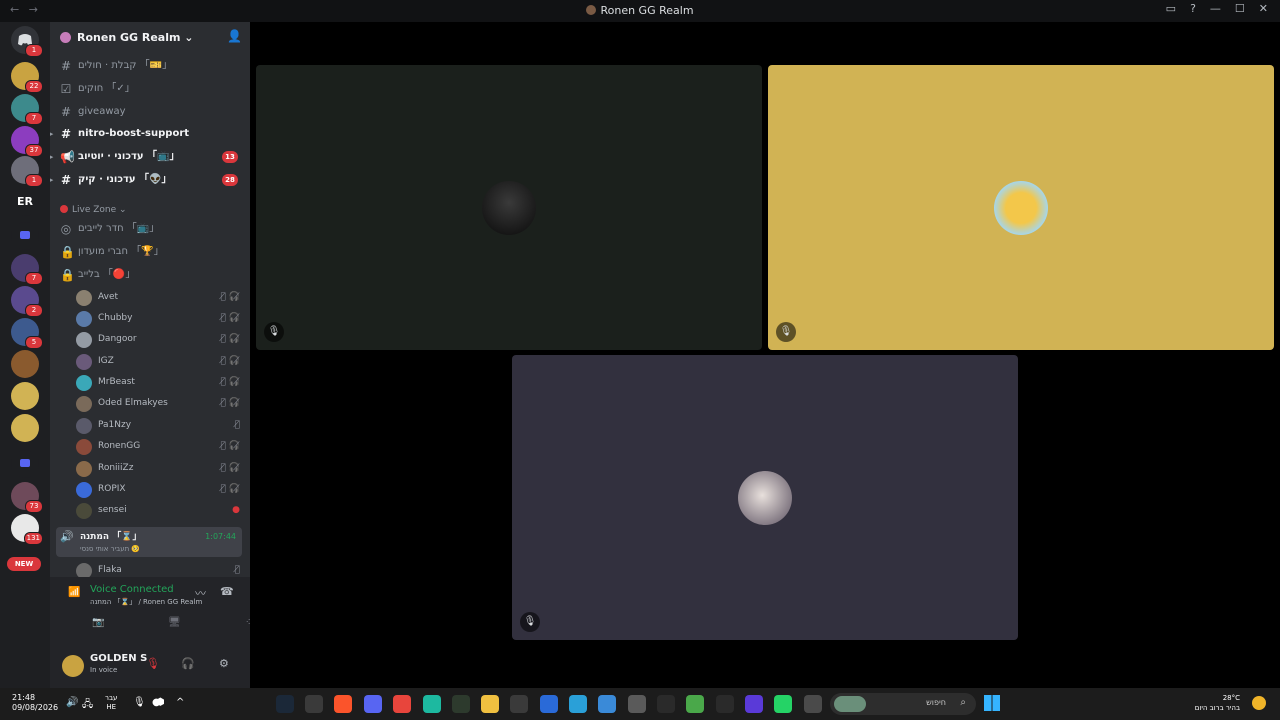 This screenshot has width=1280, height=720. I want to click on muted-mic-icon: 🎙, so click(786, 332).